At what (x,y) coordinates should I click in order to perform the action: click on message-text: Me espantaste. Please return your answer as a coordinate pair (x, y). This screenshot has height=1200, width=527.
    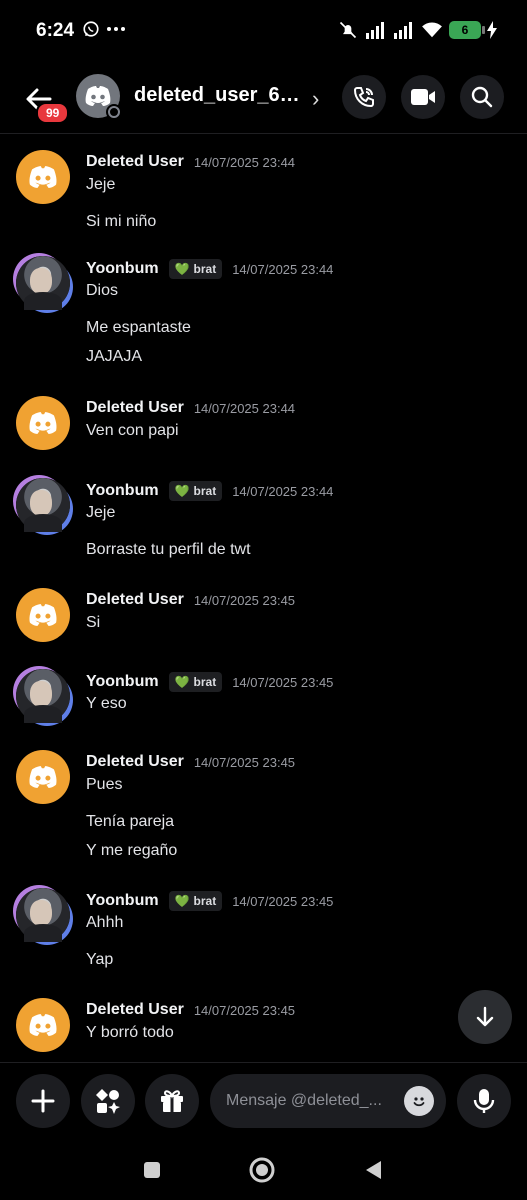
    Looking at the image, I should click on (138, 328).